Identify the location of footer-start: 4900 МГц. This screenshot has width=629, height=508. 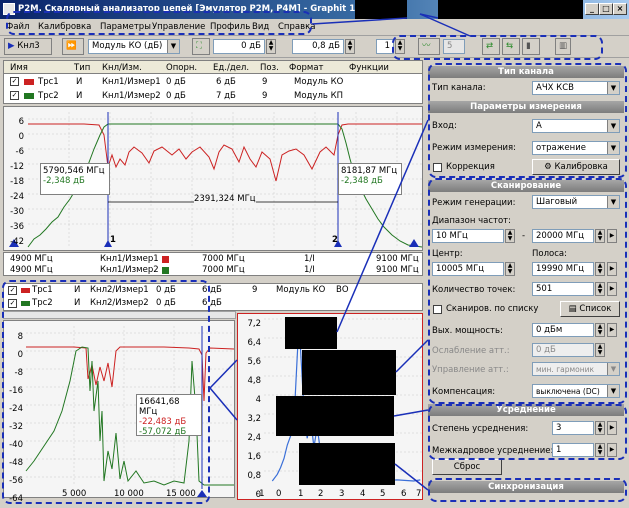
(31, 259).